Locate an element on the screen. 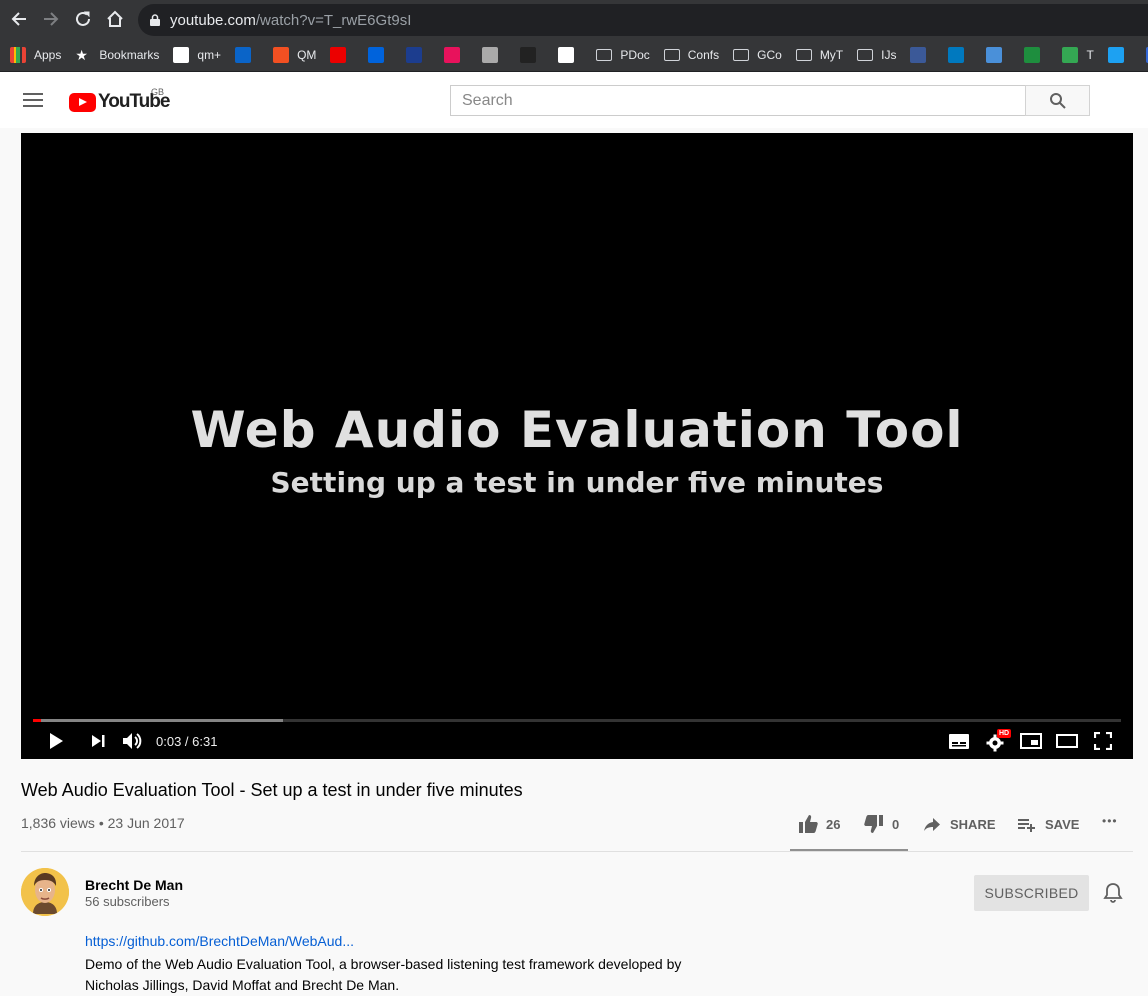 Image resolution: width=1148 pixels, height=996 pixels. bookmark-item: QM is located at coordinates (295, 54).